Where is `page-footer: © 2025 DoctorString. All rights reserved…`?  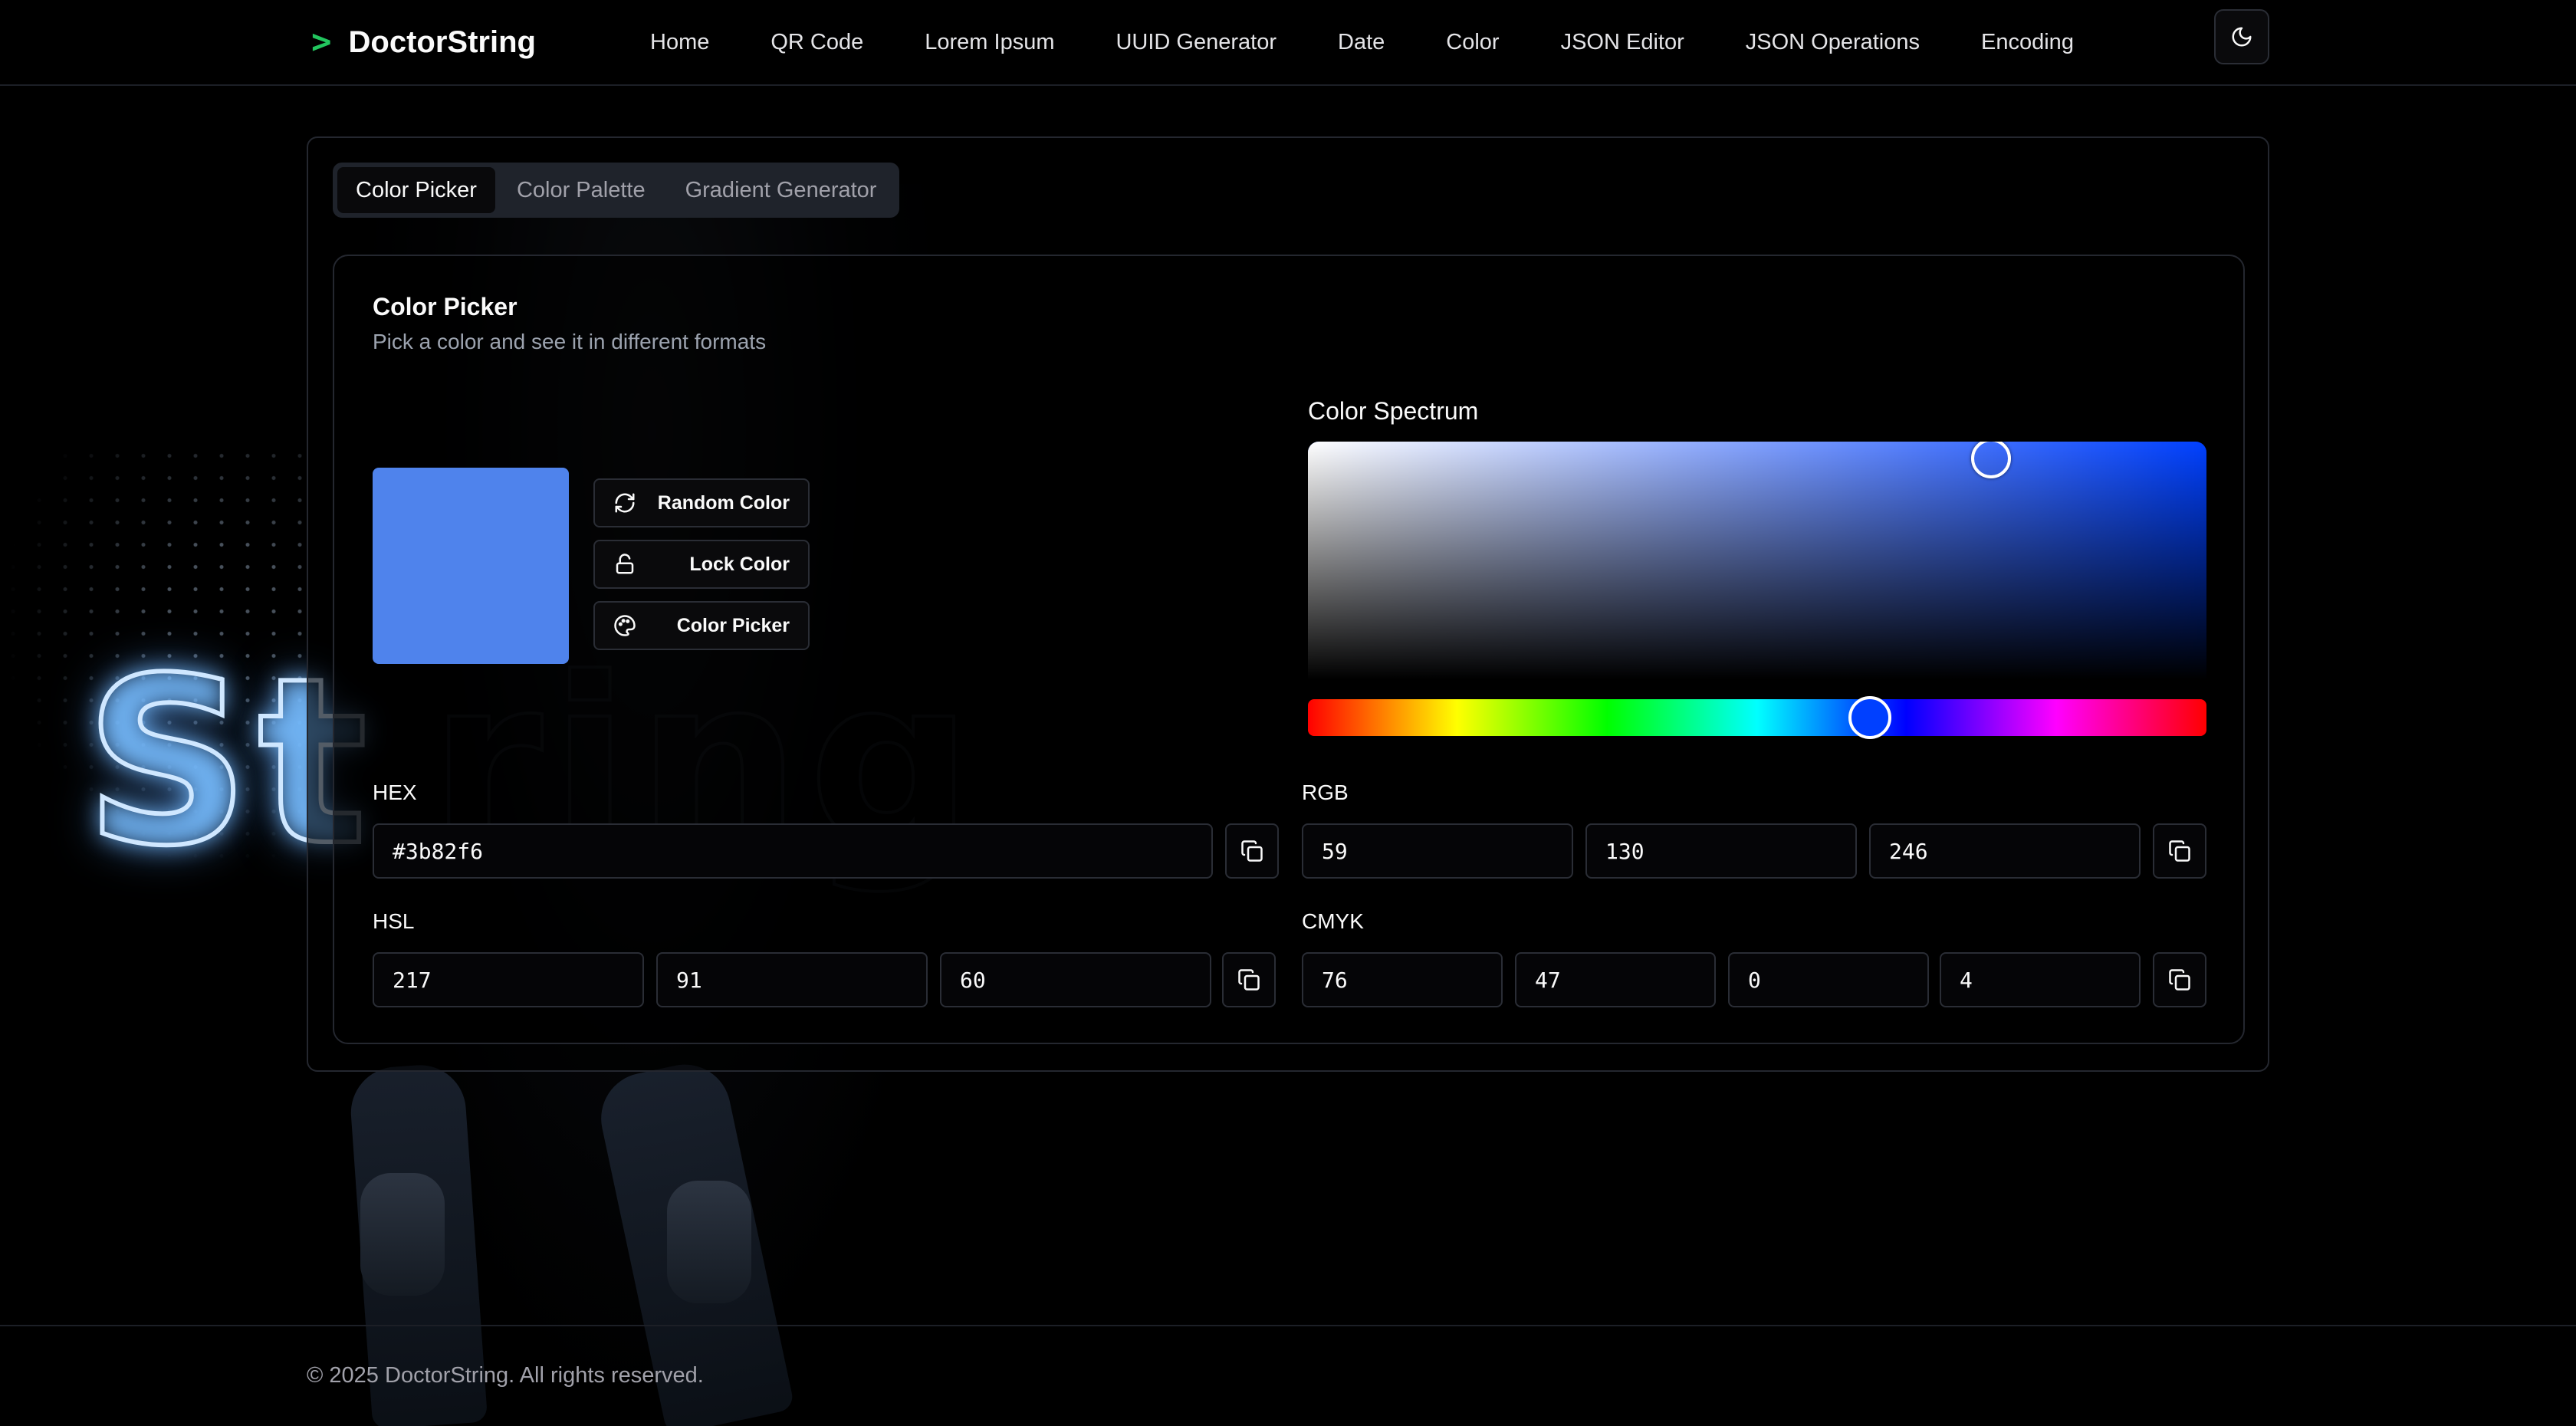
page-footer: © 2025 DoctorString. All rights reserved… is located at coordinates (1288, 1376).